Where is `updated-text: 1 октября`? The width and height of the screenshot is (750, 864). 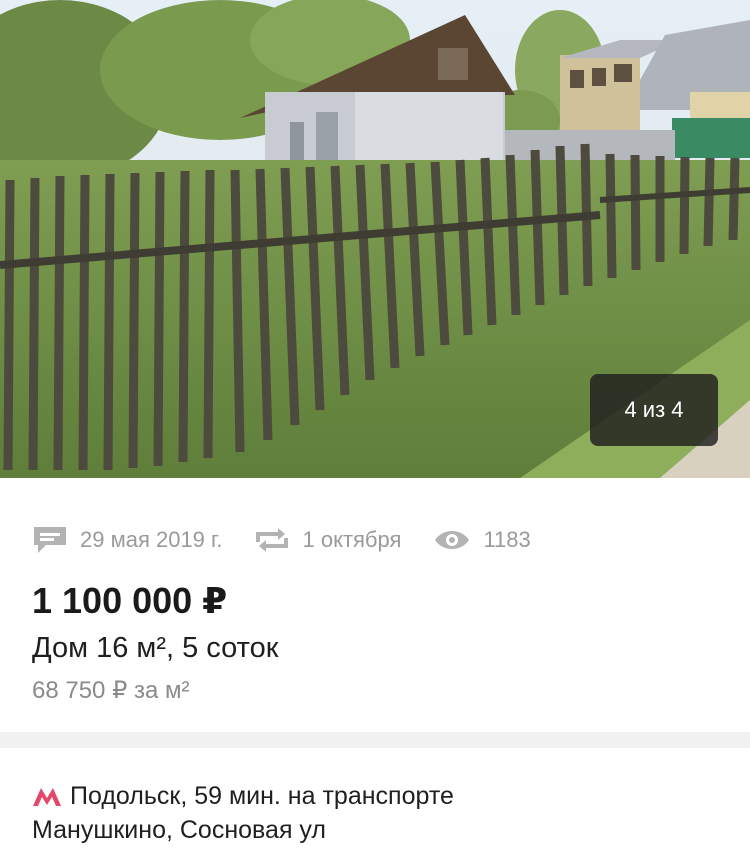
updated-text: 1 октября is located at coordinates (352, 539).